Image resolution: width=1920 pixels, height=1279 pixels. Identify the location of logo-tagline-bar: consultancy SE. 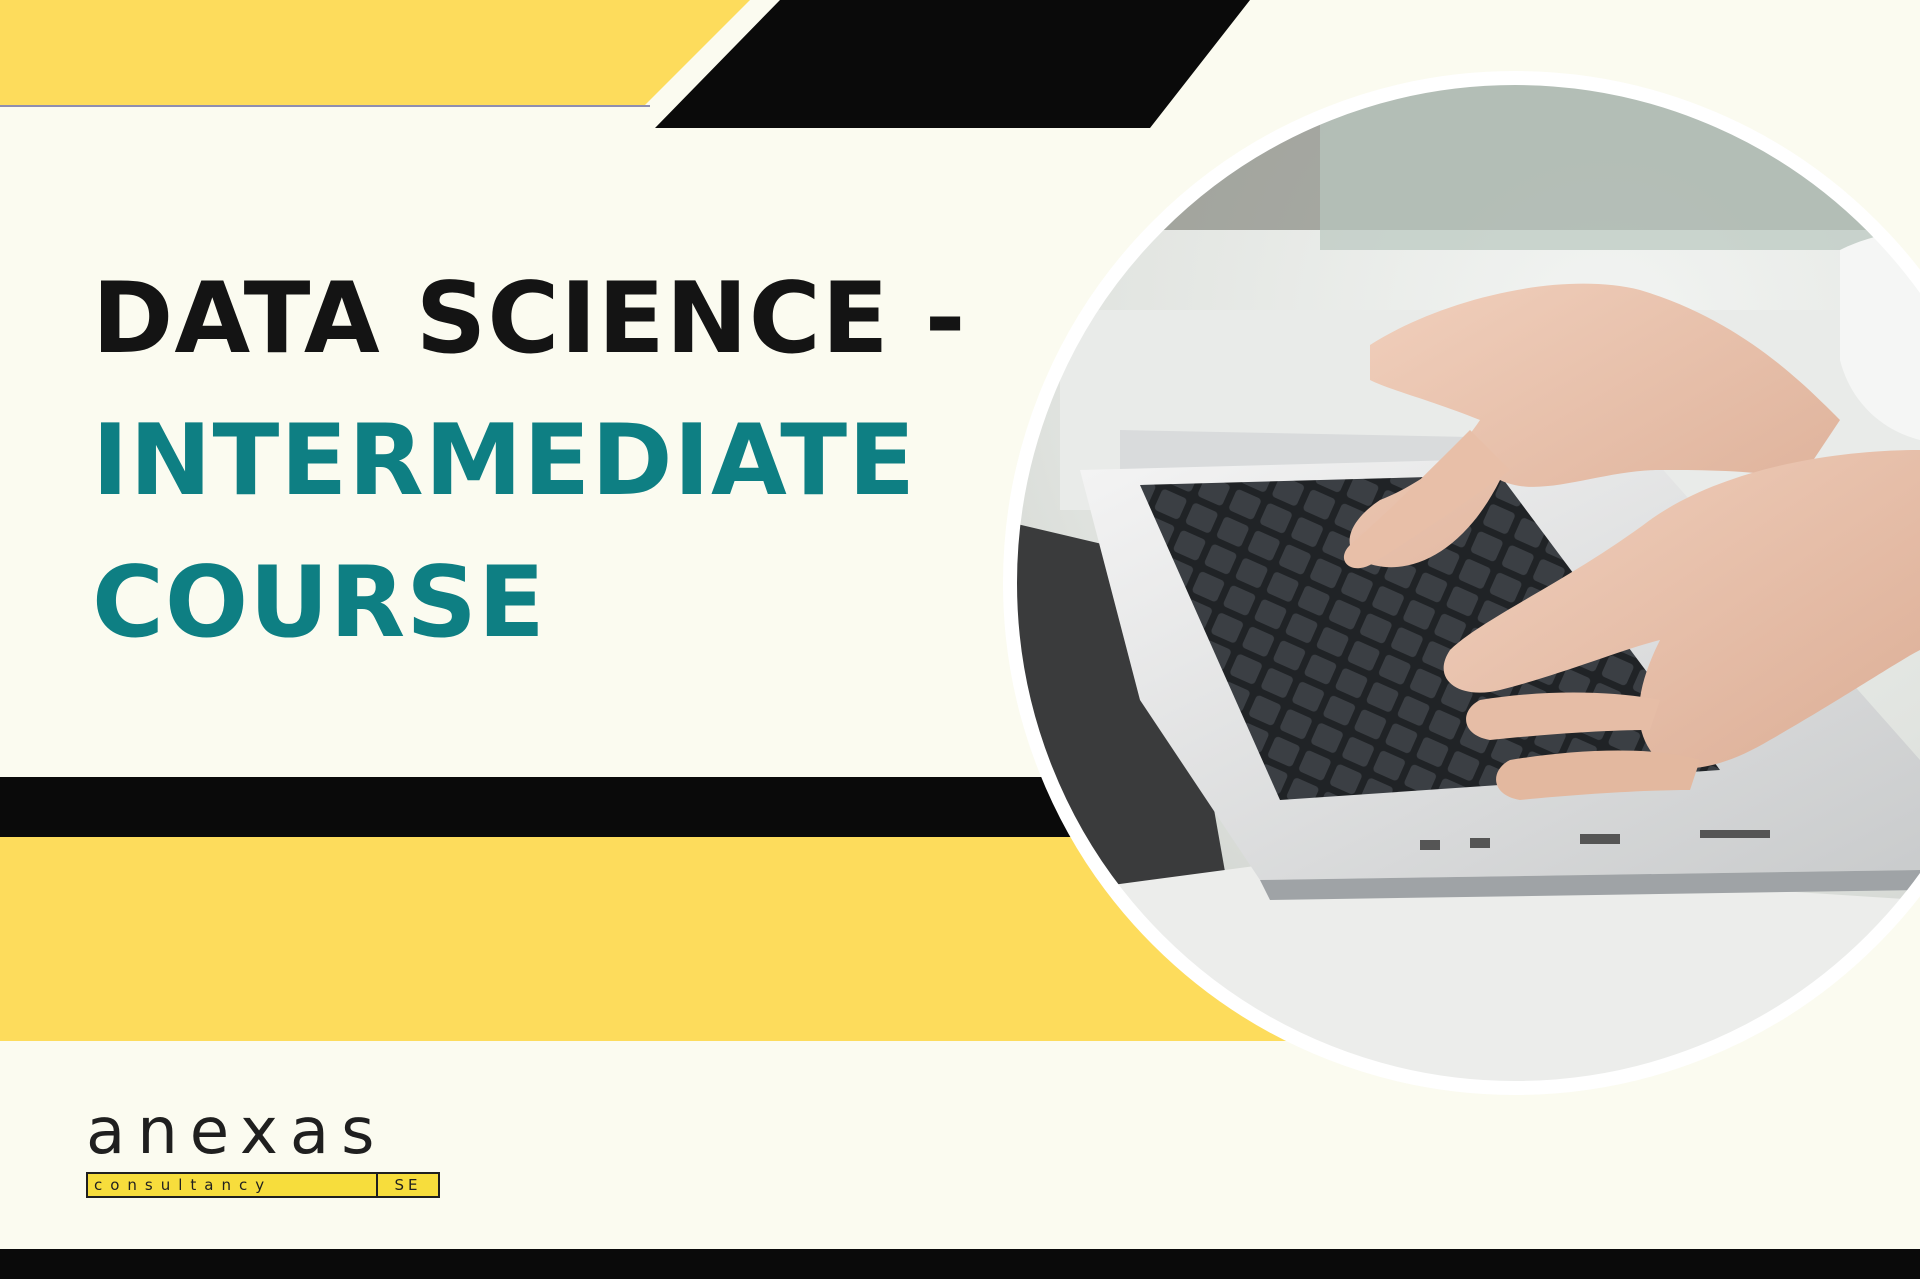
(263, 1185).